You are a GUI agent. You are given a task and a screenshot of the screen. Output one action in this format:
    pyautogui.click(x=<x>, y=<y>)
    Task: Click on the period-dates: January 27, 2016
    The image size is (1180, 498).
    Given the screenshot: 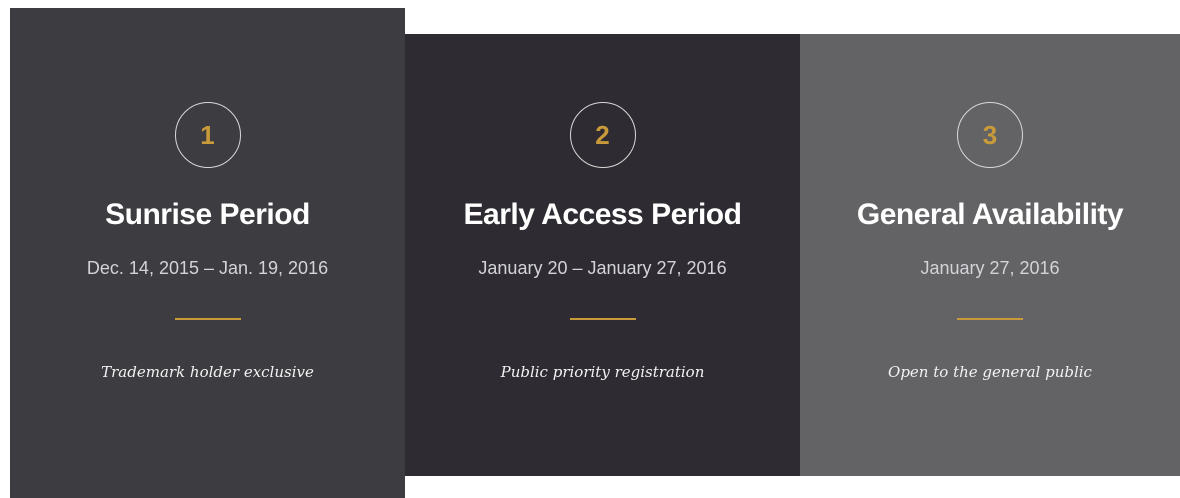 What is the action you would take?
    pyautogui.click(x=990, y=268)
    